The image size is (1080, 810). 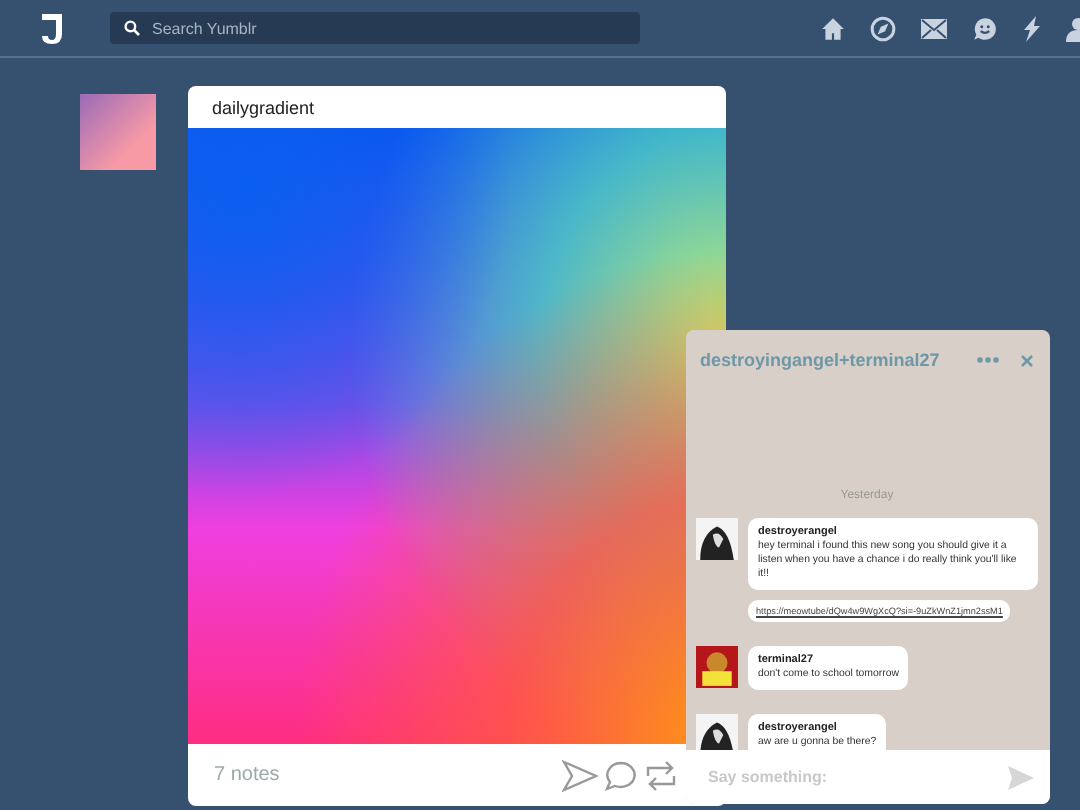 What do you see at coordinates (820, 360) in the screenshot?
I see `chat-title: destroyingangel+terminal27` at bounding box center [820, 360].